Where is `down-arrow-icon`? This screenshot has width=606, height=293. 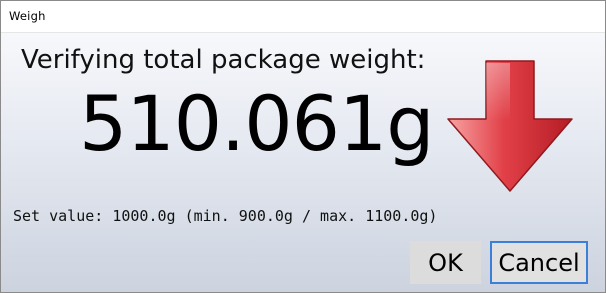 down-arrow-icon is located at coordinates (510, 126).